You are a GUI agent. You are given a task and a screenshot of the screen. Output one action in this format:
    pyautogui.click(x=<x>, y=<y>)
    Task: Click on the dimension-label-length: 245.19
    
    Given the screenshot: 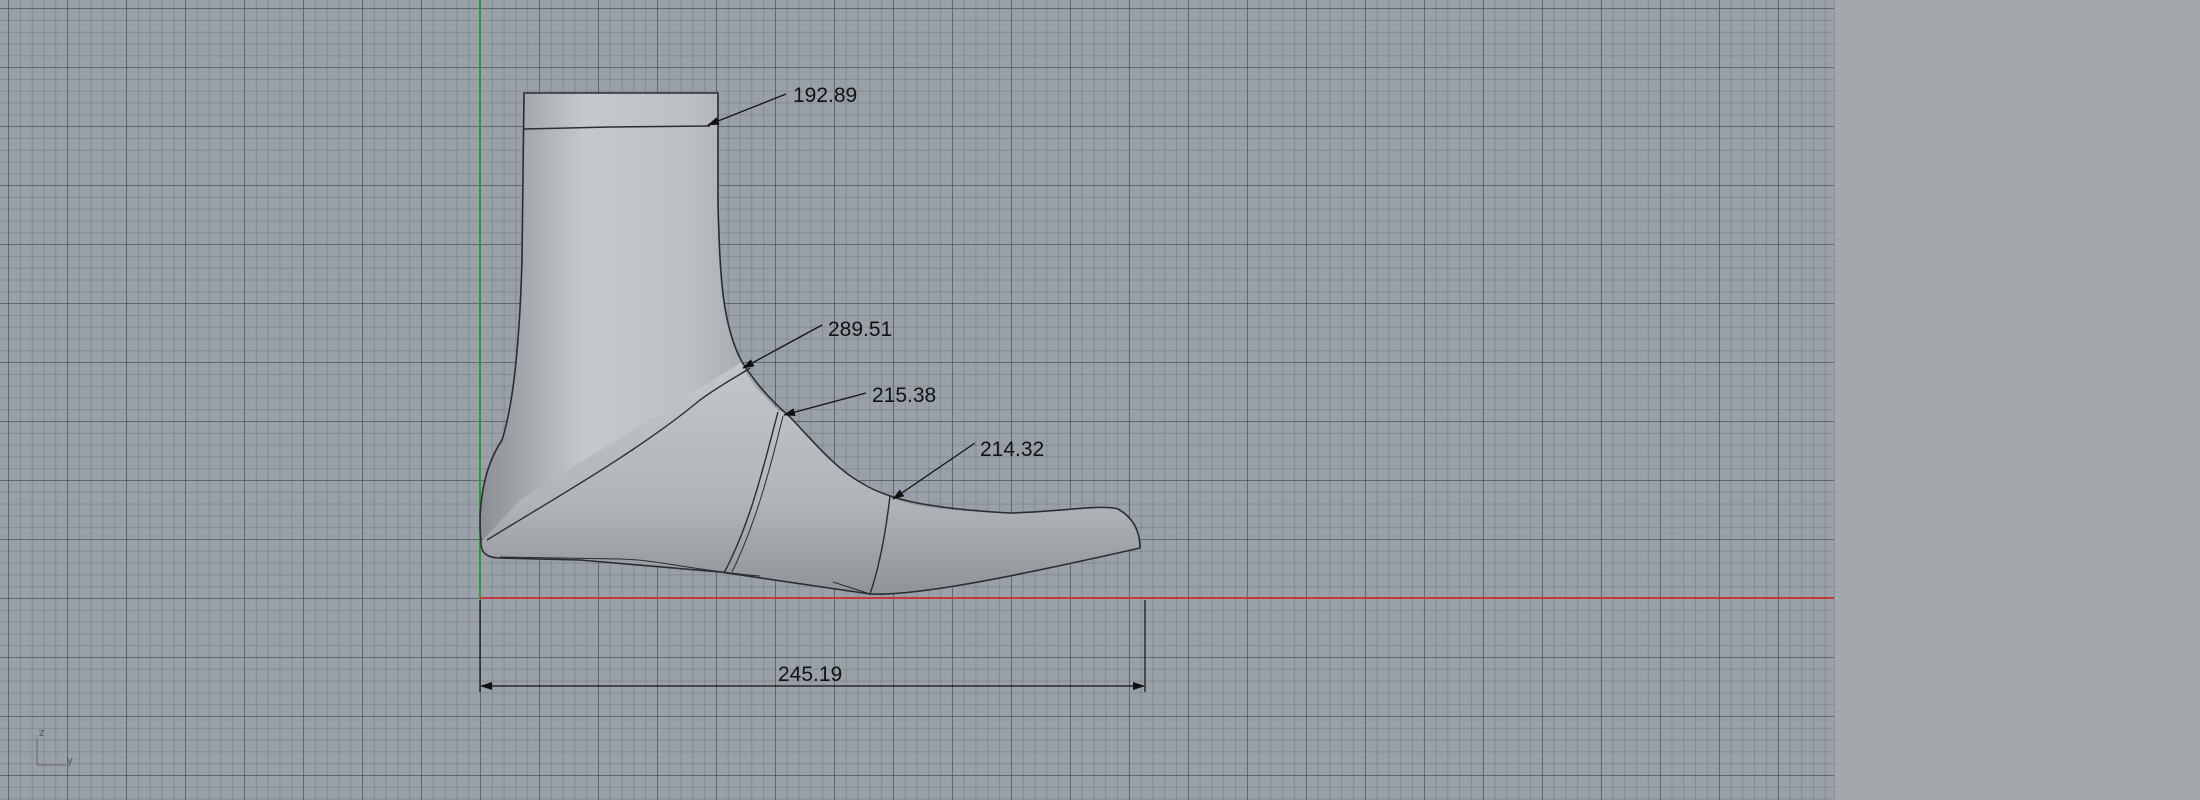 What is the action you would take?
    pyautogui.click(x=810, y=674)
    